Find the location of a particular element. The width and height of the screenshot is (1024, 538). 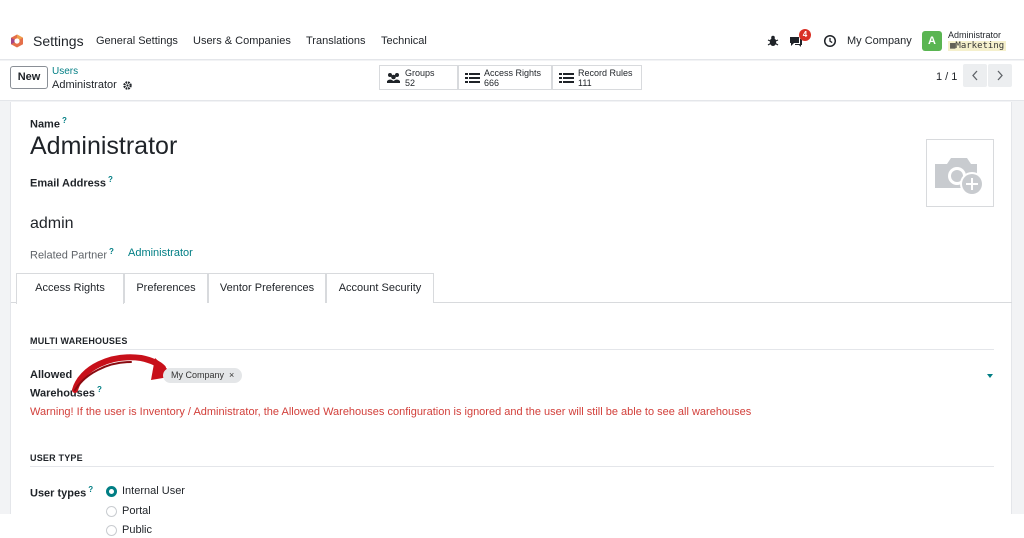

tab-preferences: Preferences is located at coordinates (166, 288).